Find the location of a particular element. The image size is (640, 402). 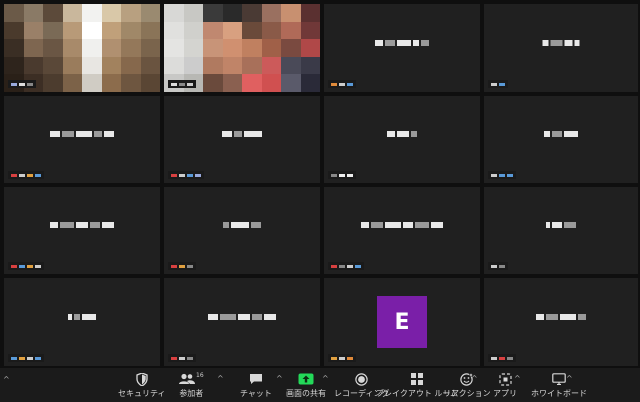

participant-avatar: E is located at coordinates (402, 322).